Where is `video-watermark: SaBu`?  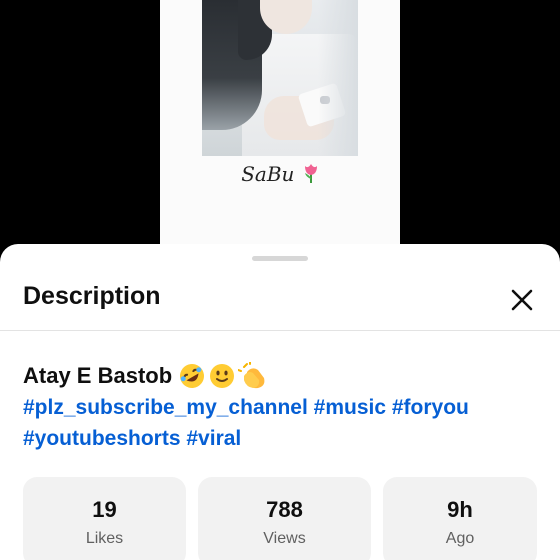
video-watermark: SaBu is located at coordinates (280, 175).